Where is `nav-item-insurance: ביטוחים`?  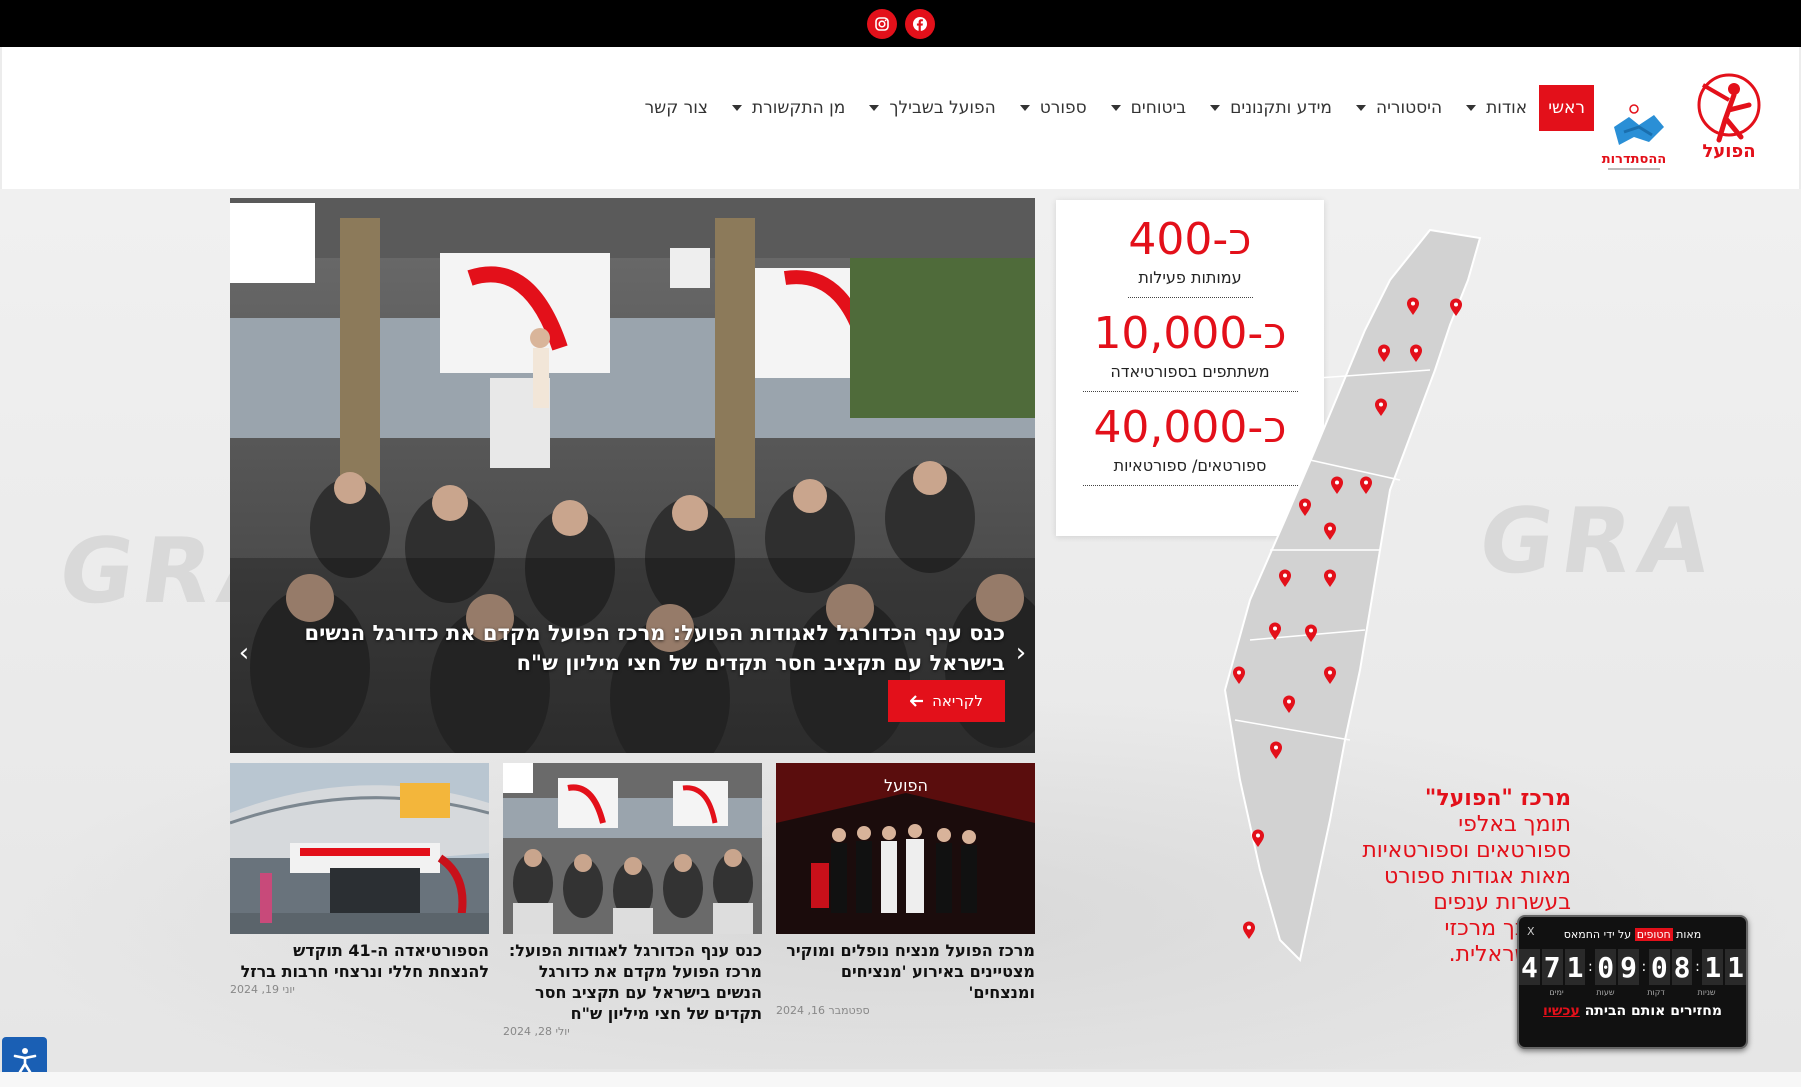 nav-item-insurance: ביטוחים is located at coordinates (1148, 108).